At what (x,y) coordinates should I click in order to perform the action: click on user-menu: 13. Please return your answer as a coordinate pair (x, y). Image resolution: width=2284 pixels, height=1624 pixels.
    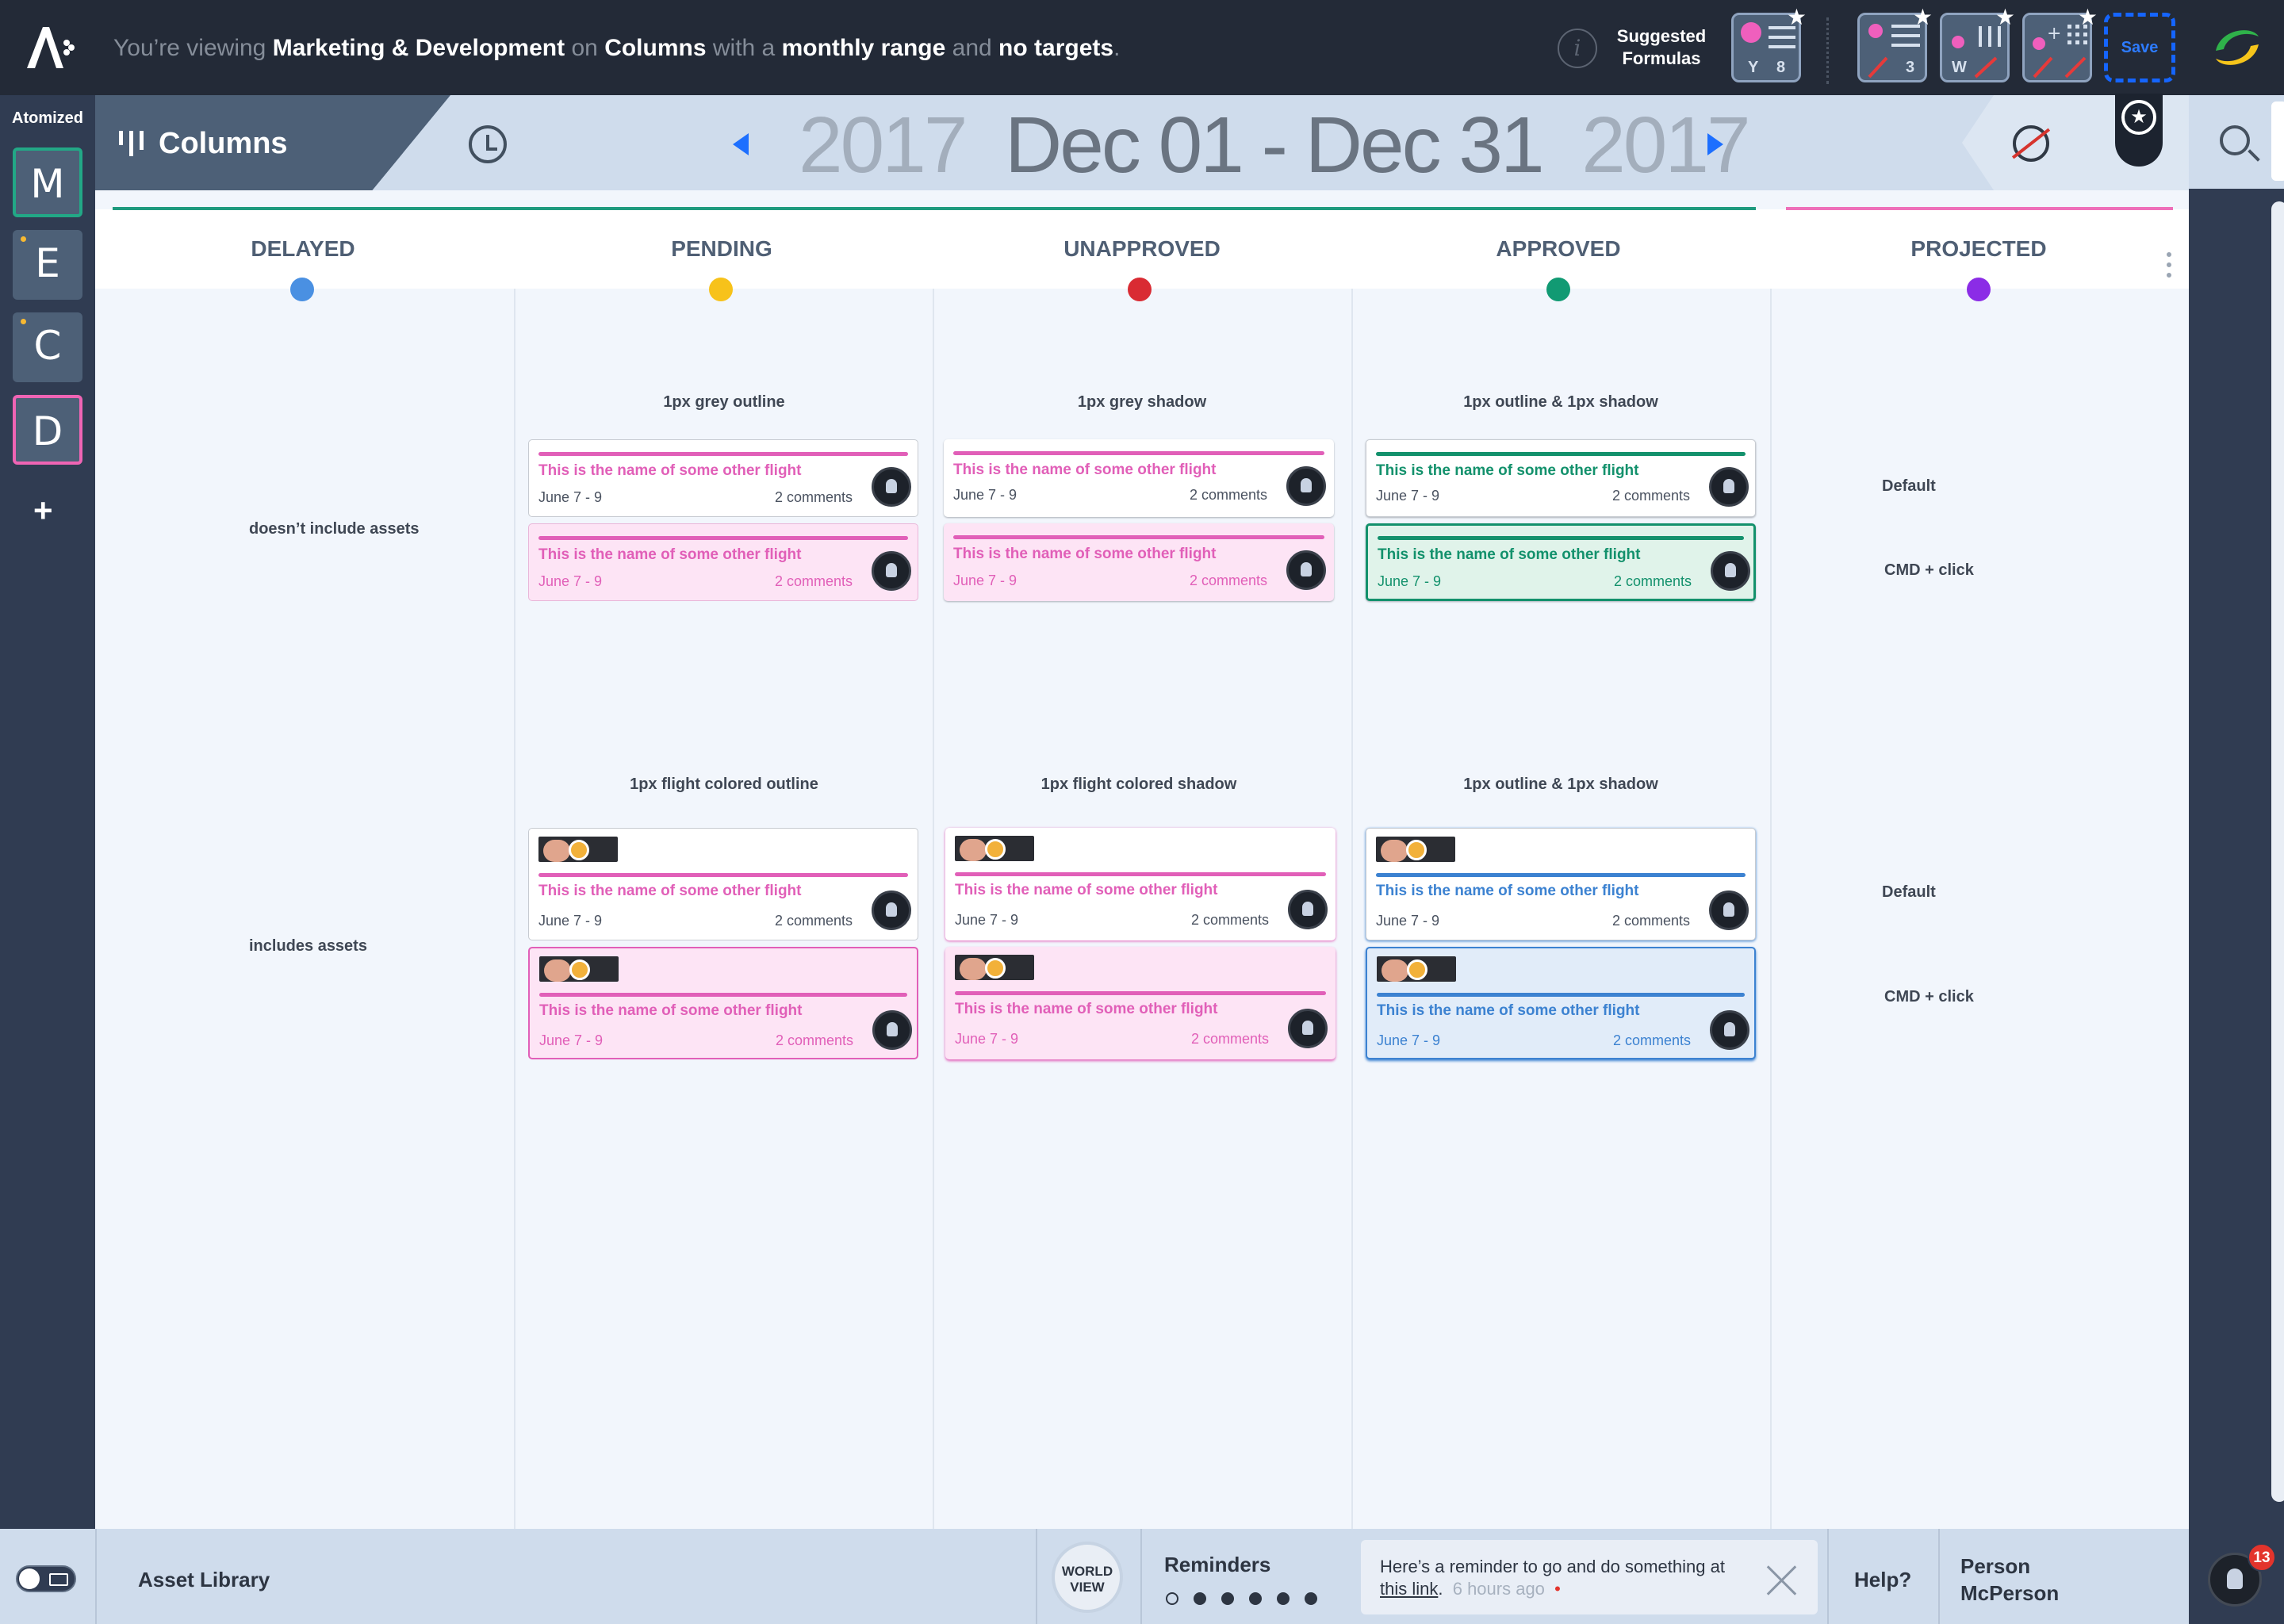
    Looking at the image, I should click on (2236, 1576).